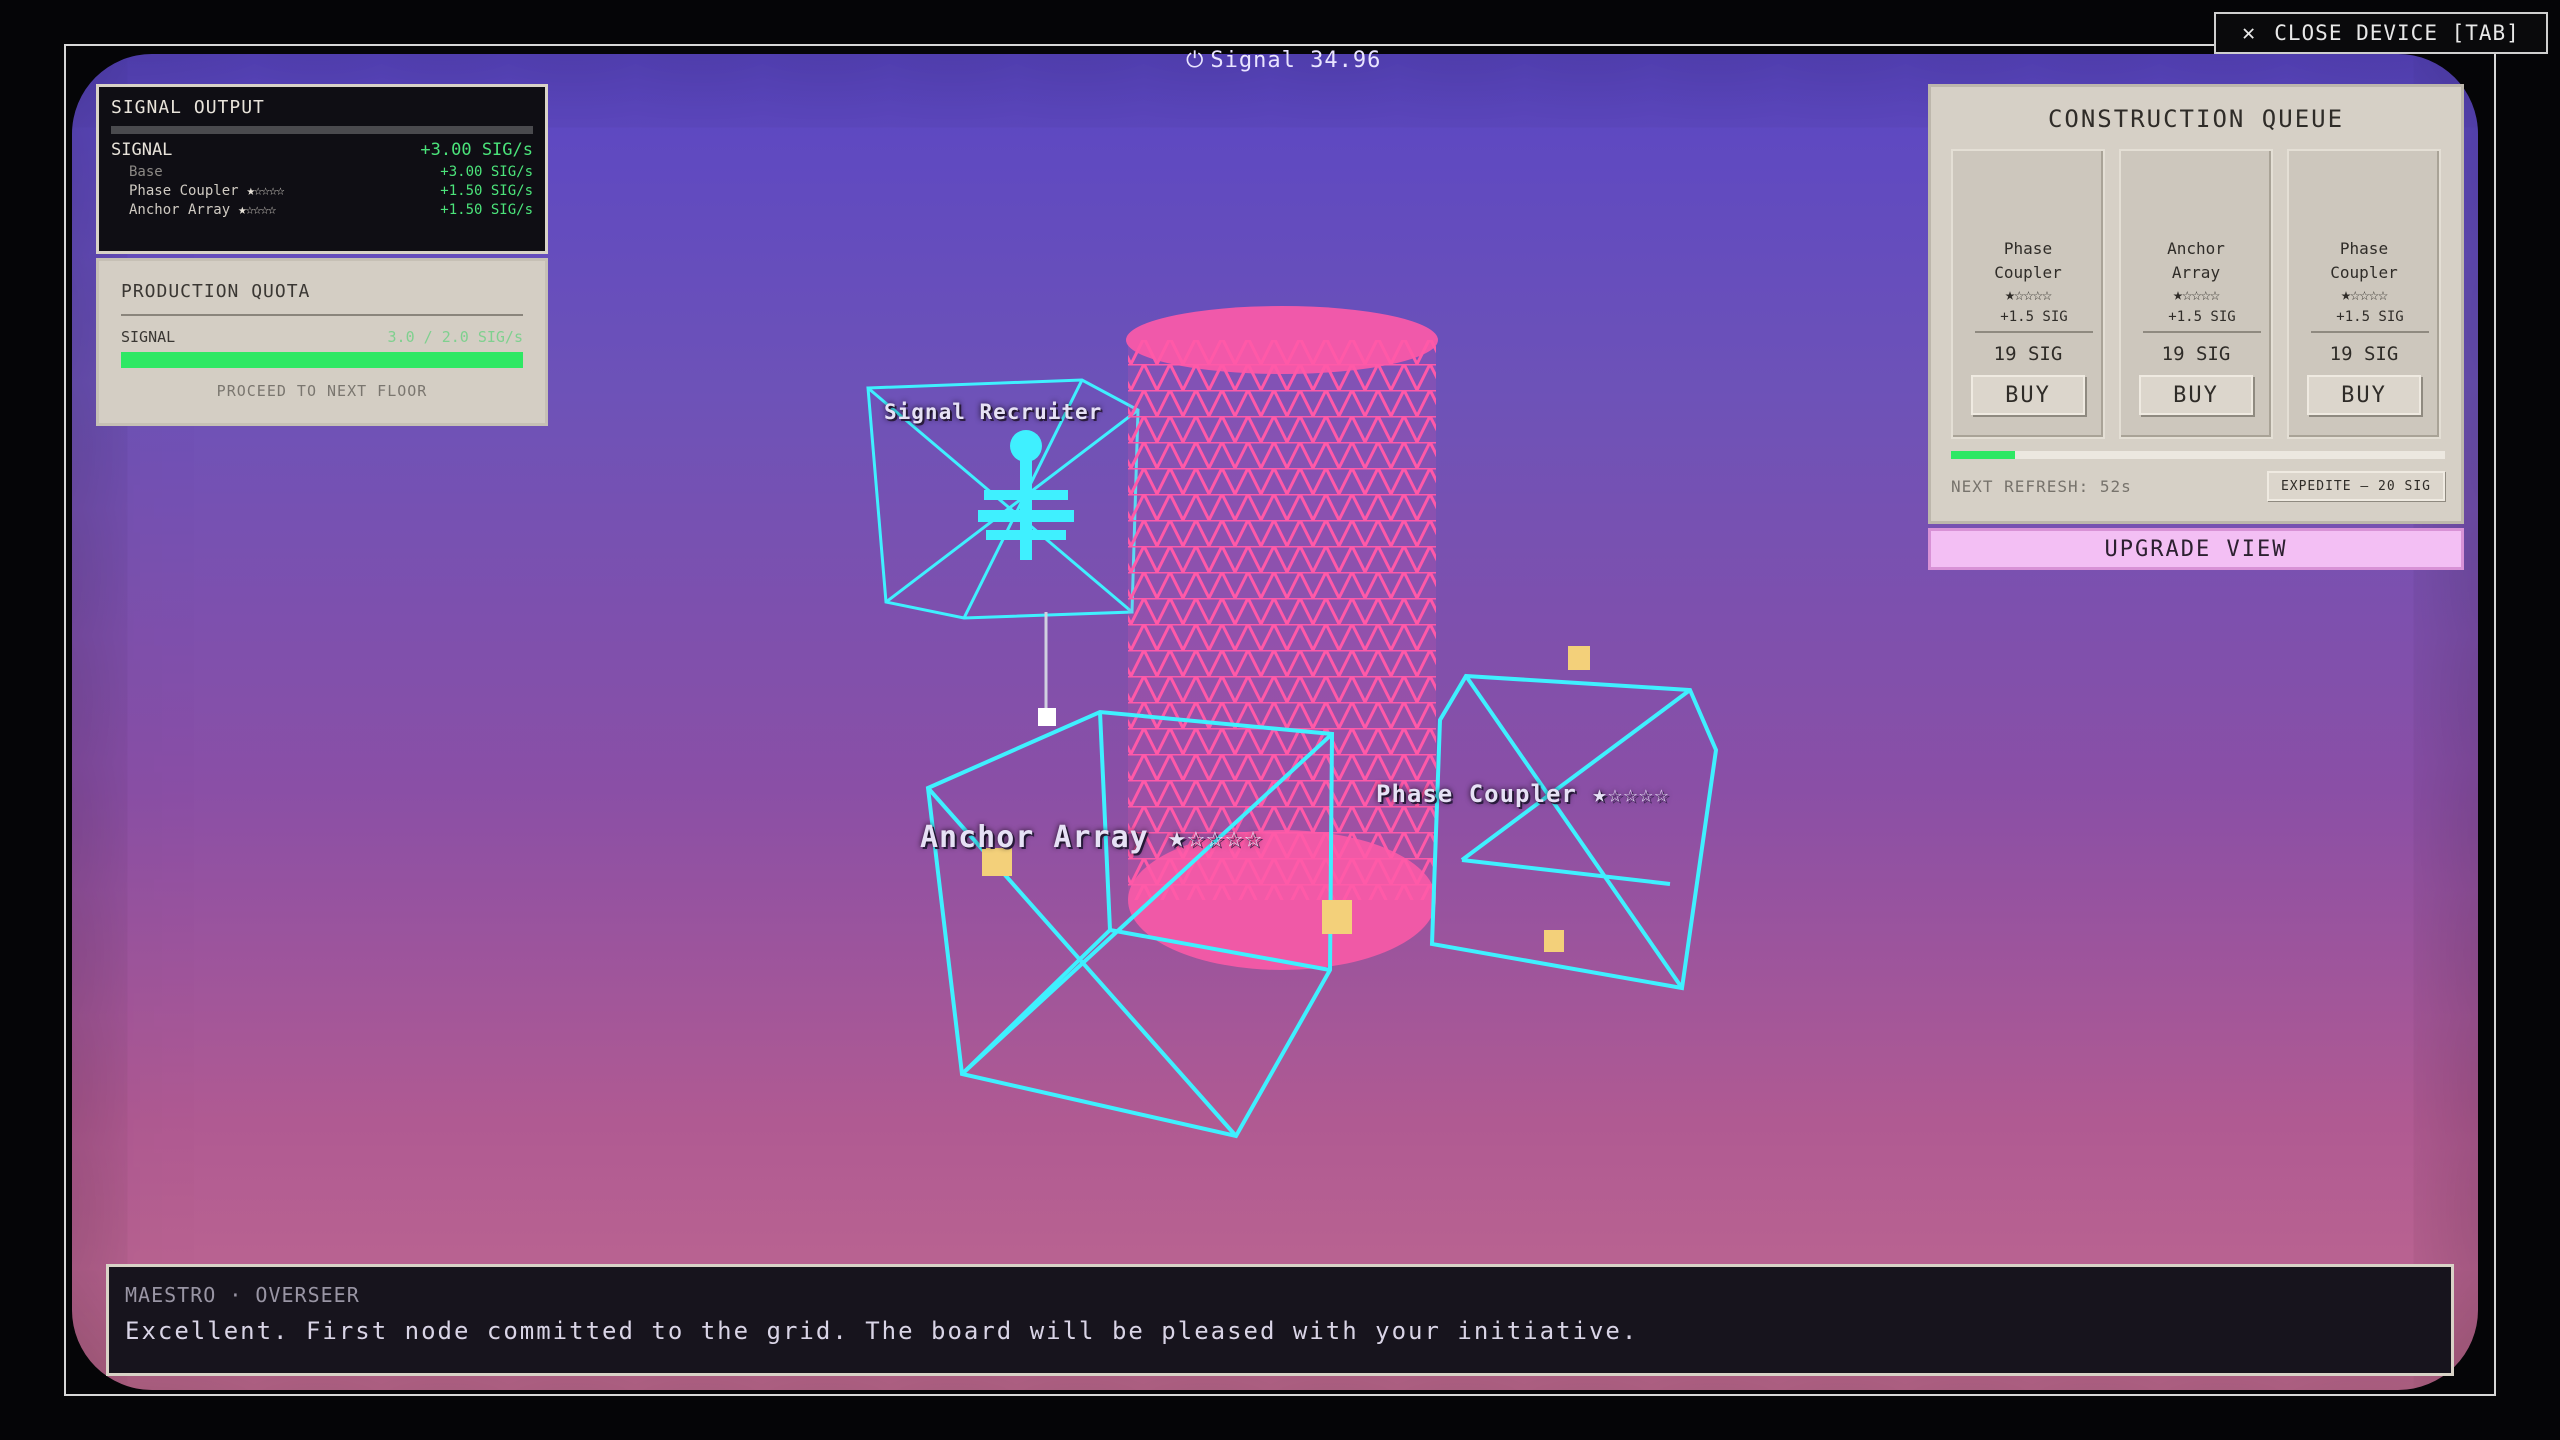 The height and width of the screenshot is (1440, 2560). Describe the element at coordinates (322, 210) in the screenshot. I see `signal-output-row-anchor-array: Anchor Array ★☆☆☆☆ +1.50 SIG/s` at that location.